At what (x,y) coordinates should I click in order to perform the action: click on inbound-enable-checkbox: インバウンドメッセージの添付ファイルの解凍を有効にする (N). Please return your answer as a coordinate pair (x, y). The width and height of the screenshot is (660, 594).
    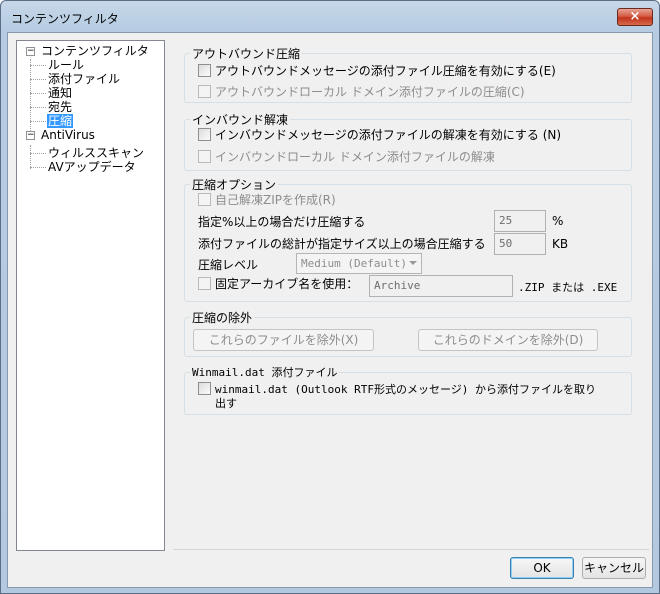
    Looking at the image, I should click on (379, 136).